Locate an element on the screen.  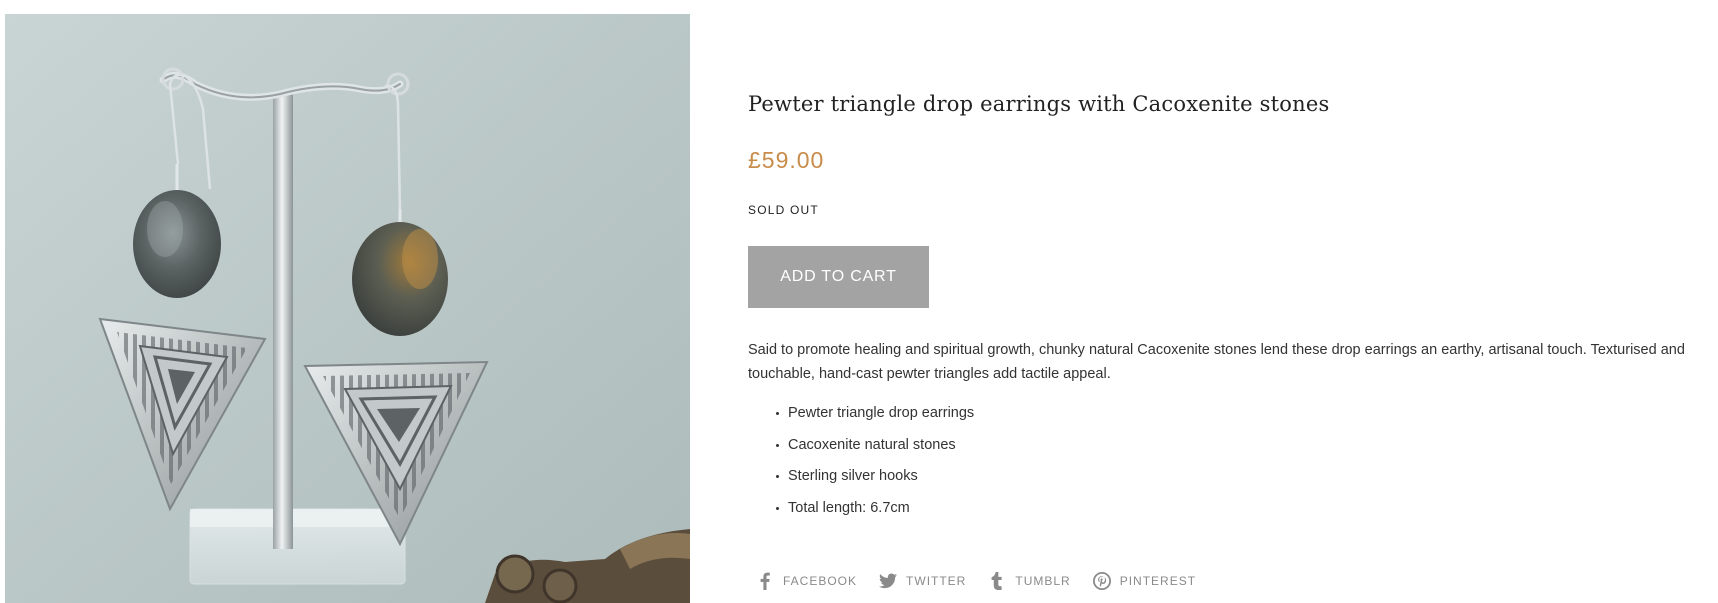
share-twitter-link: TWITTER is located at coordinates (922, 581).